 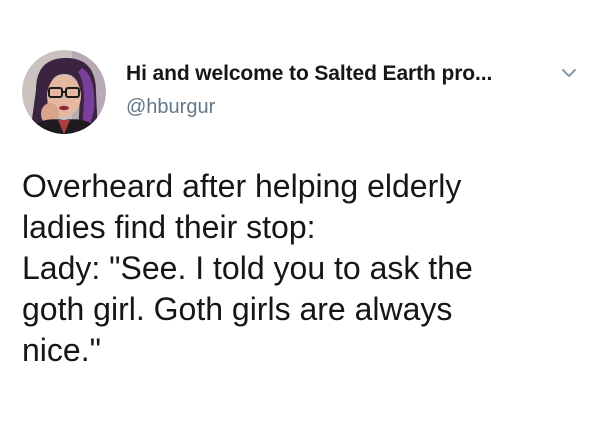 I want to click on tweet-text-line: ladies find their stop:, so click(x=169, y=227).